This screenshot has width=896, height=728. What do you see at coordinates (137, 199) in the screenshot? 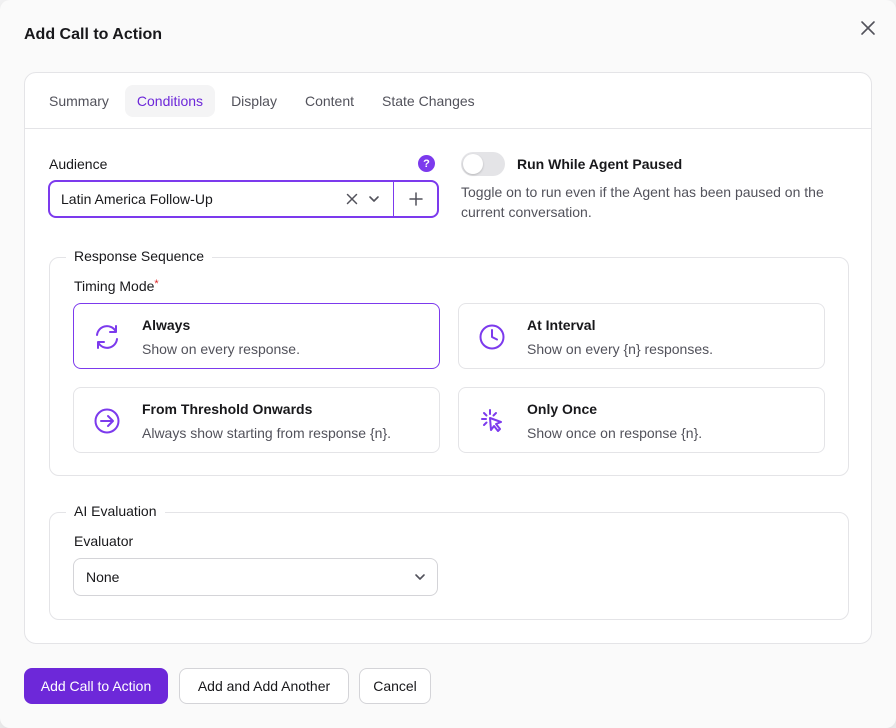
I see `audience-value: Latin America Follow-Up` at bounding box center [137, 199].